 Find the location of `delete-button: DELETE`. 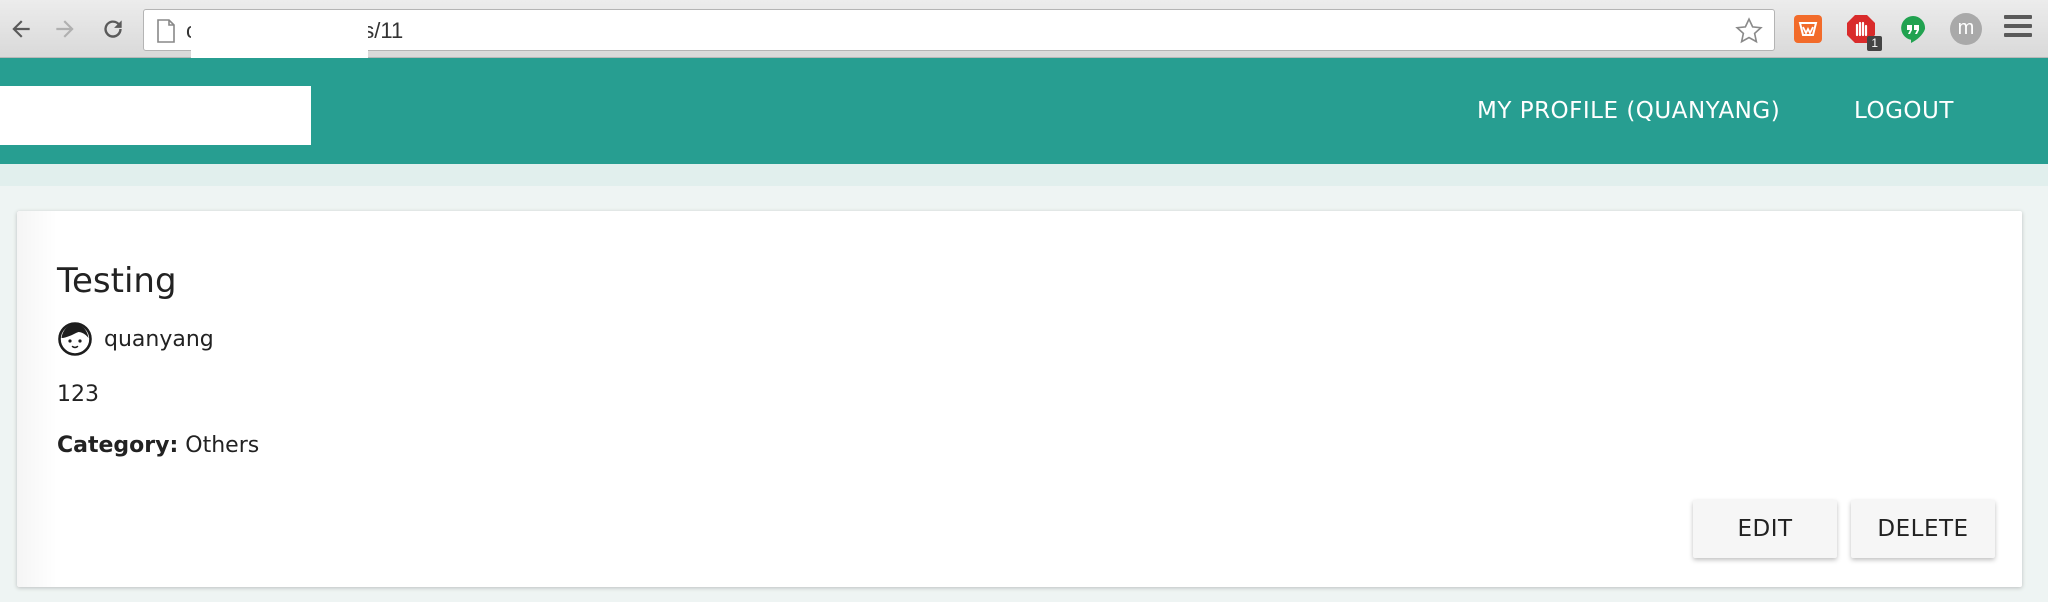

delete-button: DELETE is located at coordinates (1923, 529).